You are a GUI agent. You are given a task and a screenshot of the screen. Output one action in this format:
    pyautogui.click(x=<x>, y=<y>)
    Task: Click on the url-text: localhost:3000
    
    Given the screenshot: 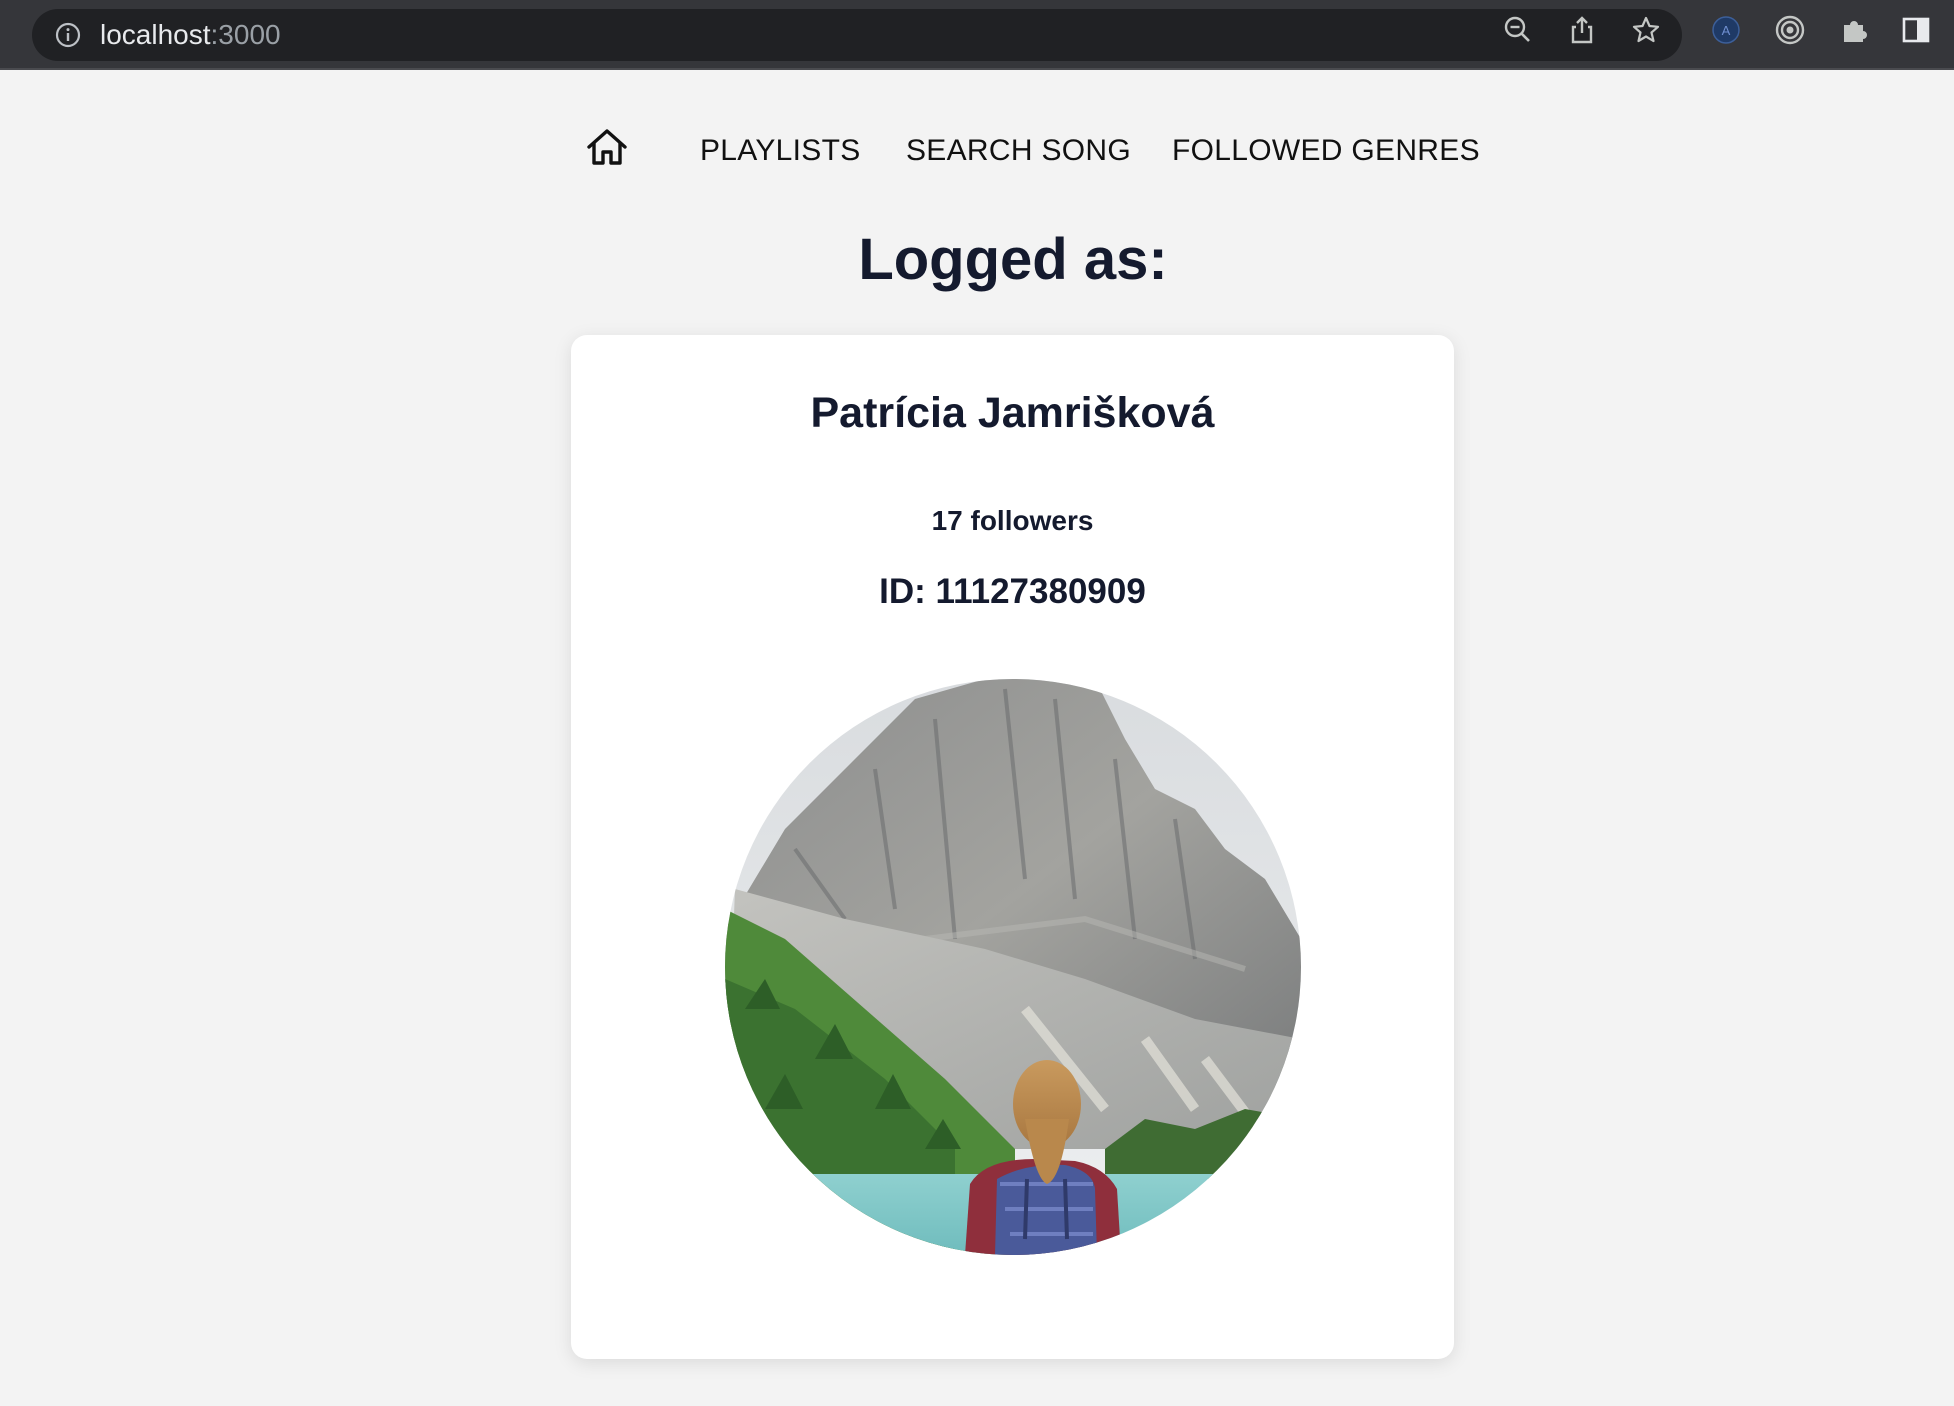 What is the action you would take?
    pyautogui.click(x=190, y=35)
    